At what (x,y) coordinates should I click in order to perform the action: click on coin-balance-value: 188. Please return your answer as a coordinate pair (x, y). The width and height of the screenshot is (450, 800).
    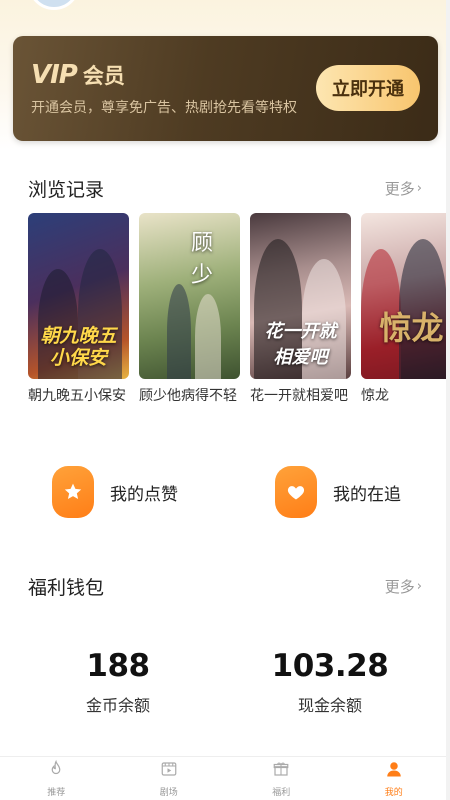
    Looking at the image, I should click on (118, 666).